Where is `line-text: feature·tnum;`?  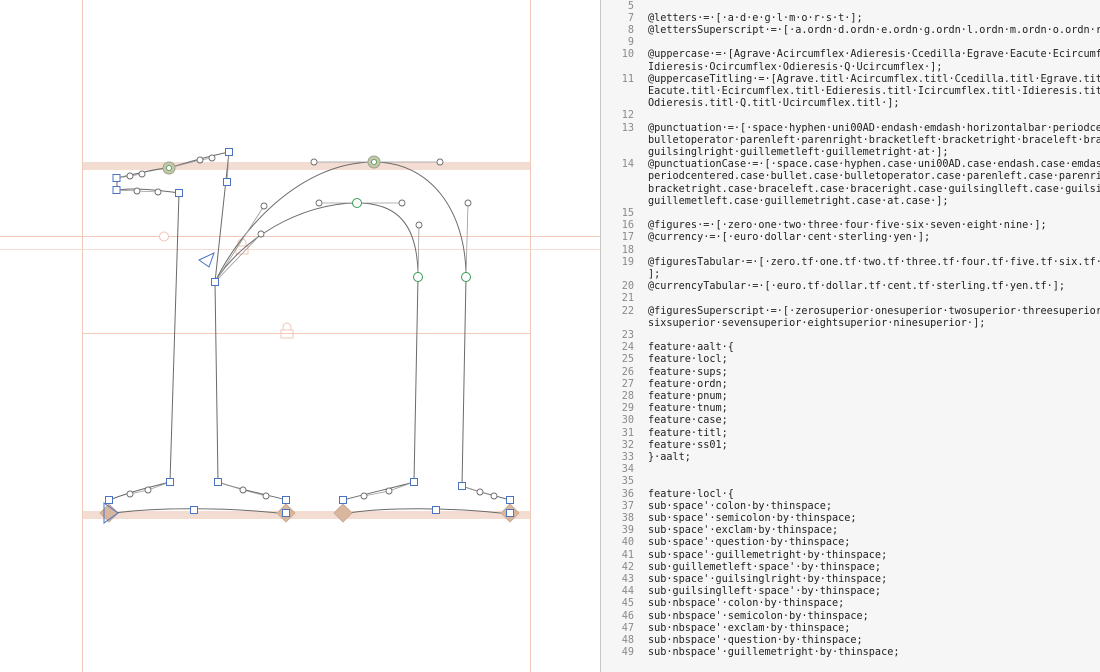
line-text: feature·tnum; is located at coordinates (688, 409).